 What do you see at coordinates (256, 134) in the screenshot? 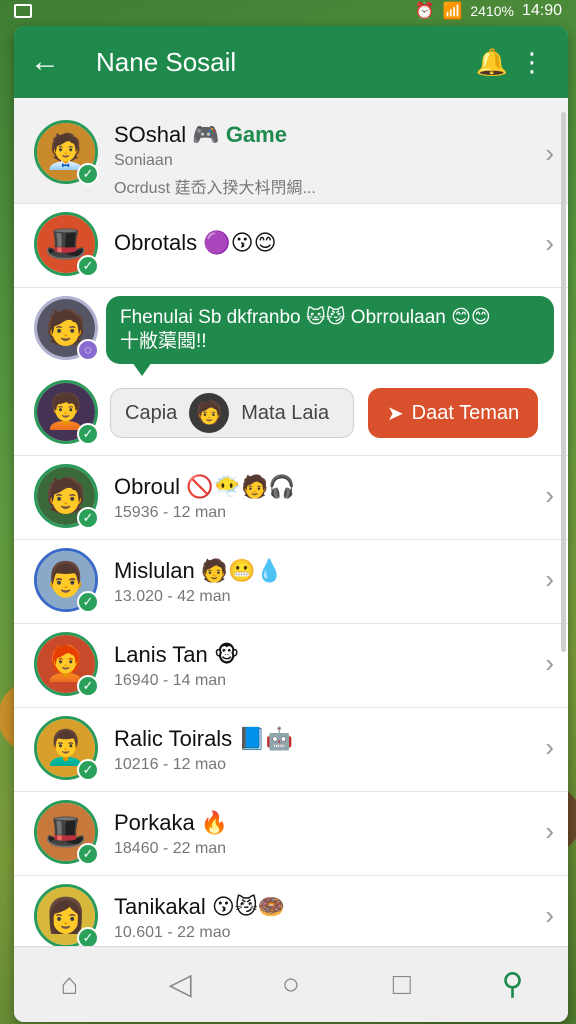
I see `game-tag: Game` at bounding box center [256, 134].